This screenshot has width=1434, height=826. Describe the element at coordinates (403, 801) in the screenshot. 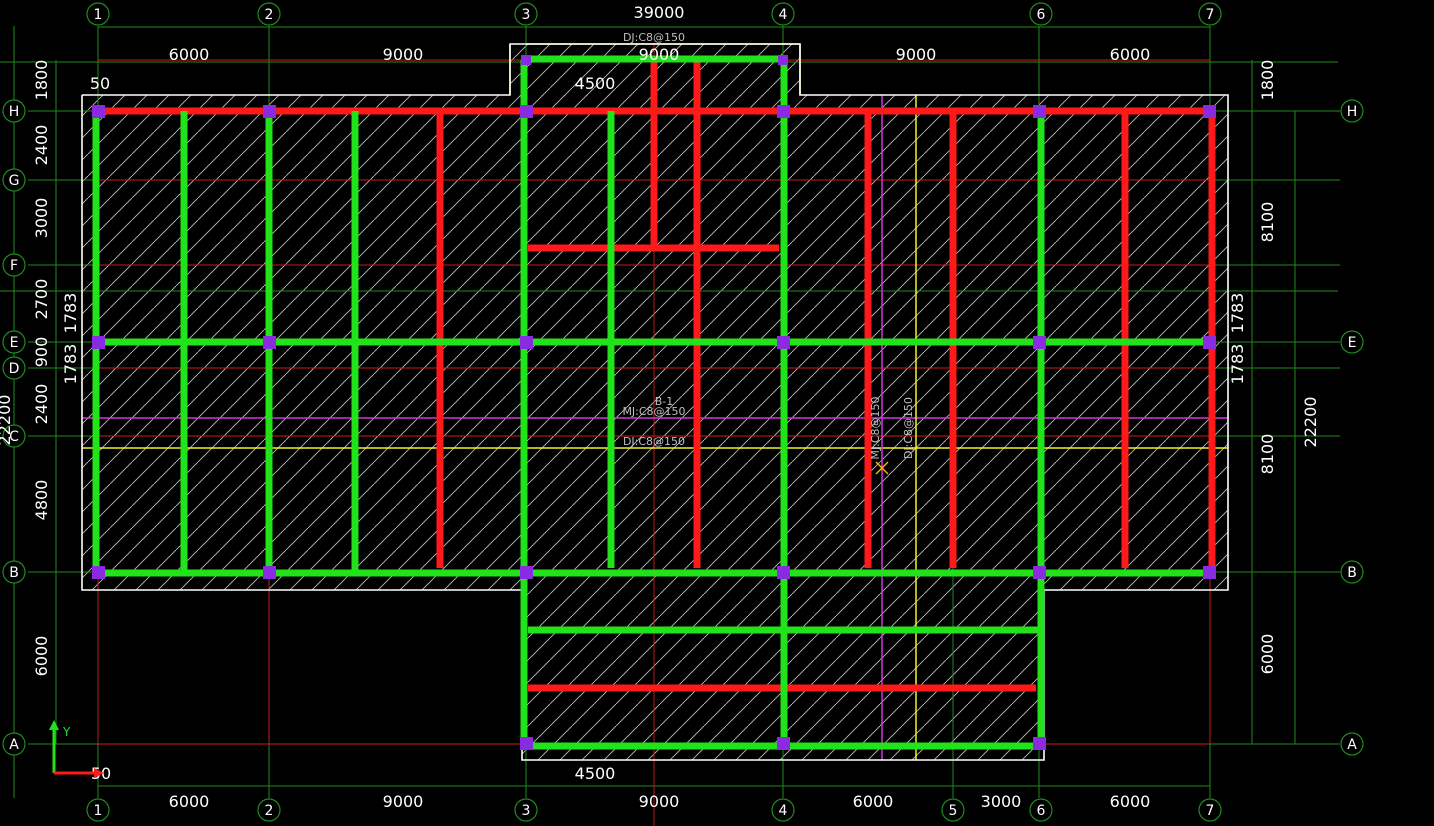

I see `dim-bottom-bay-2: 9000` at that location.